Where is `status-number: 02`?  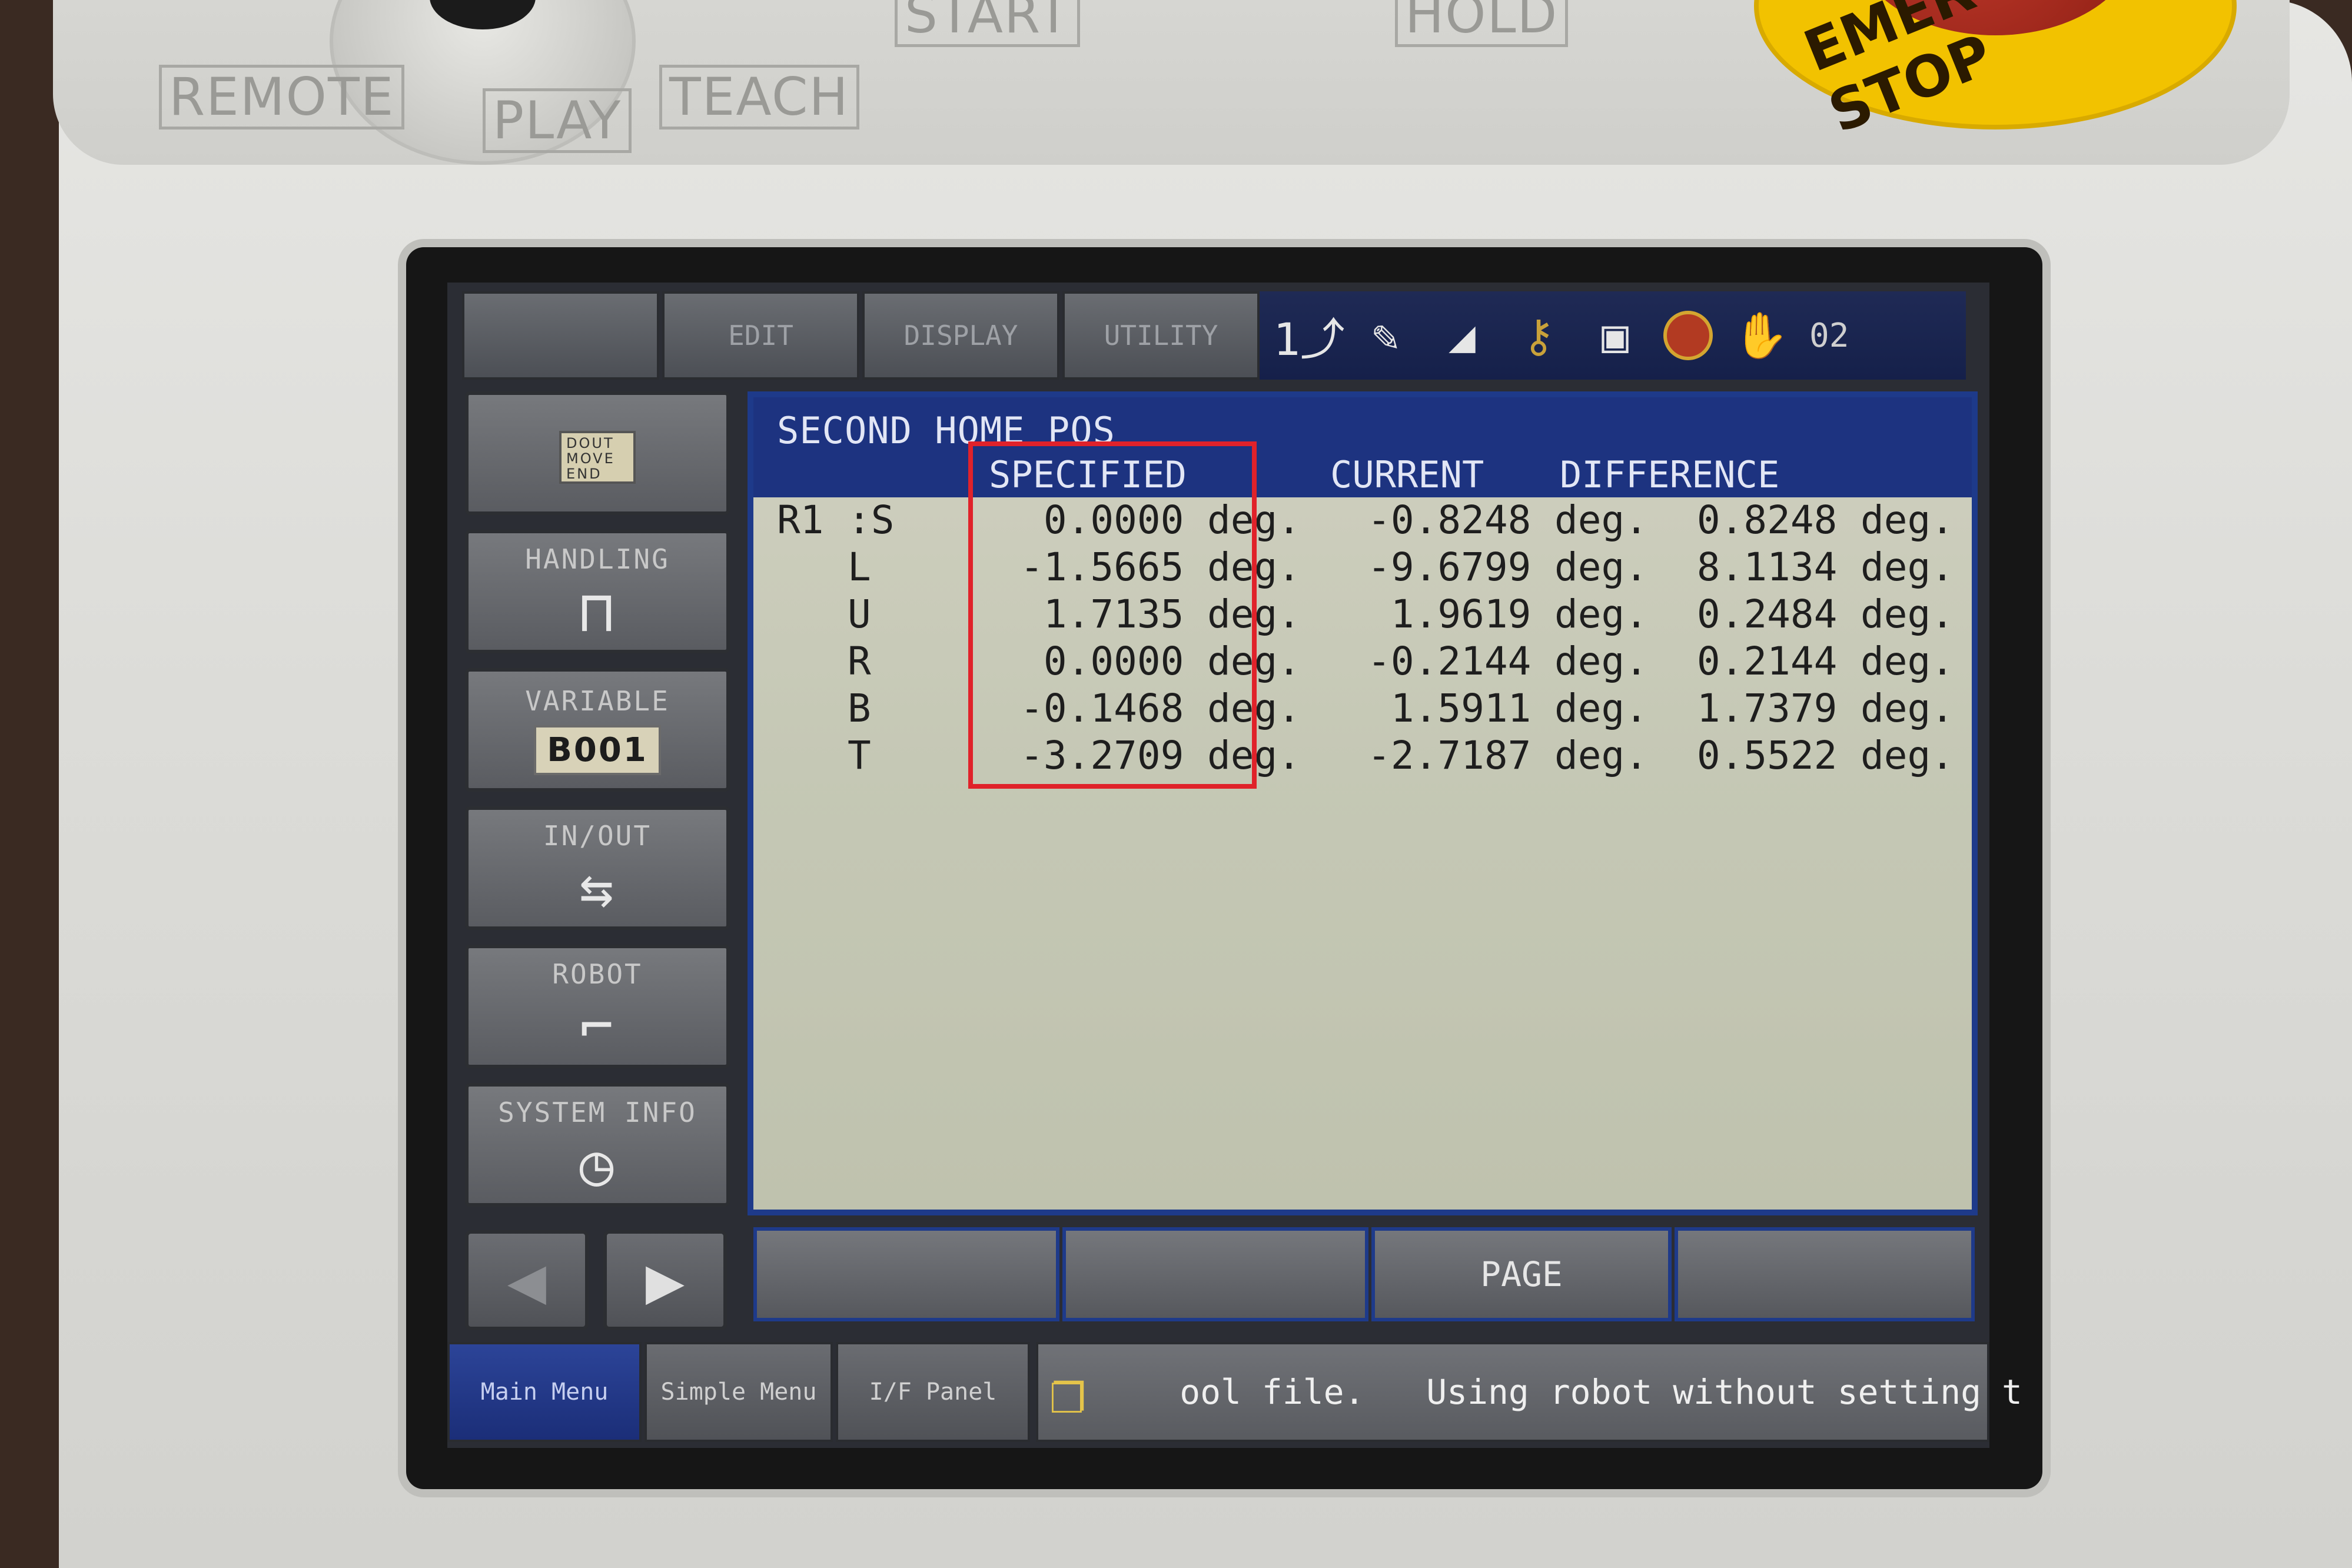
status-number: 02 is located at coordinates (1829, 335).